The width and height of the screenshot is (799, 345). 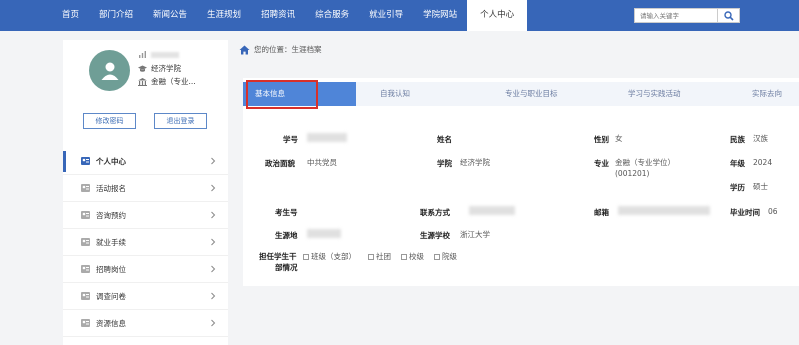 I want to click on menu-item-label: 咨询预约, so click(x=111, y=215).